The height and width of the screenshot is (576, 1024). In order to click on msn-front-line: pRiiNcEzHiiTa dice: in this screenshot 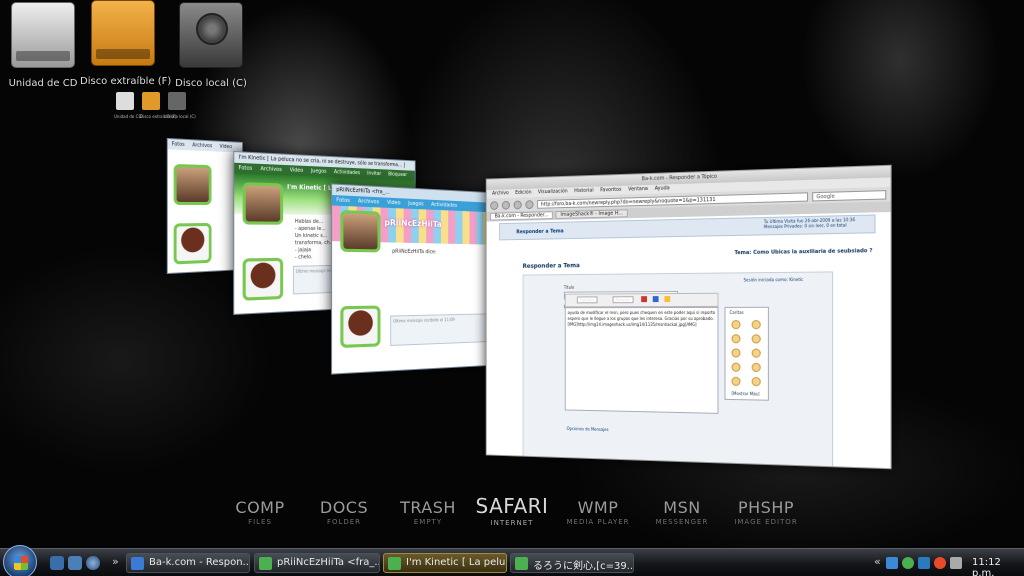, I will do `click(414, 253)`.